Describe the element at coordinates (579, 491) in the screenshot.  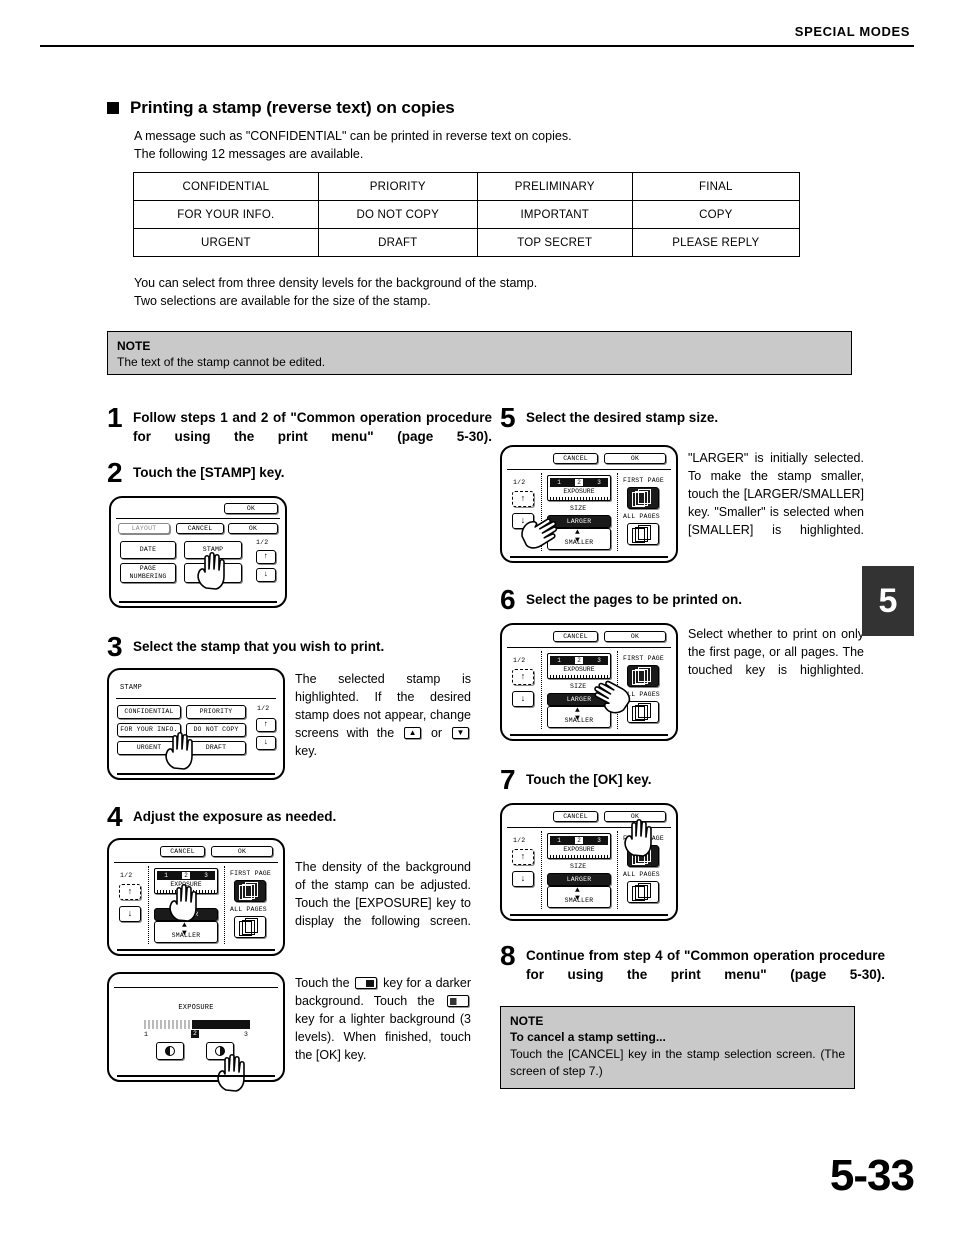
I see `lcd-exposure-label: EXPOSURE` at that location.